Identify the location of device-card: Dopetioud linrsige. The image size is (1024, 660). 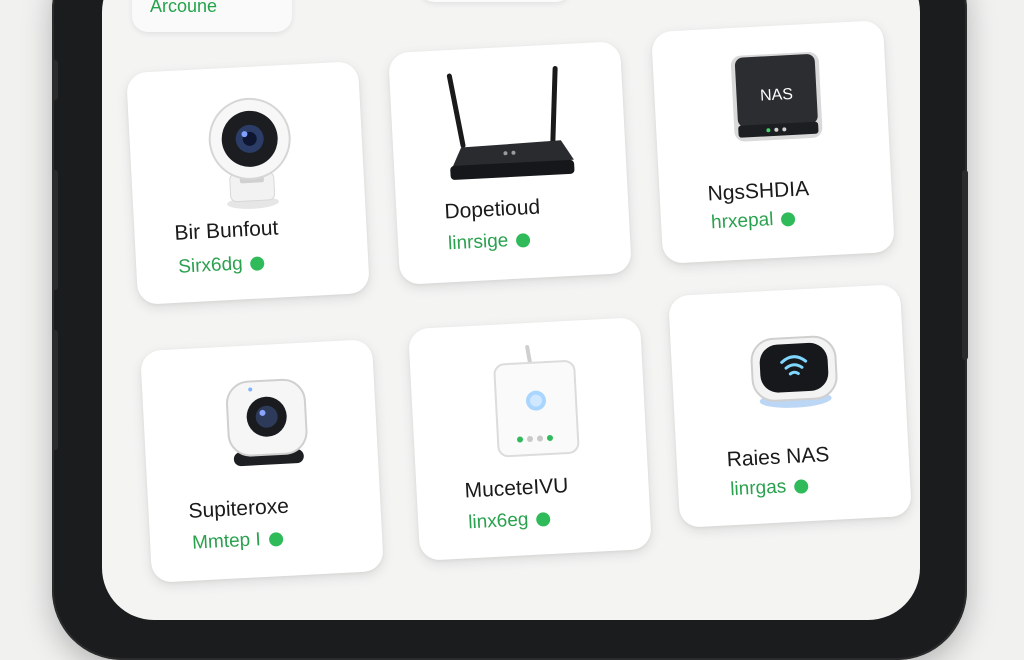
(510, 163).